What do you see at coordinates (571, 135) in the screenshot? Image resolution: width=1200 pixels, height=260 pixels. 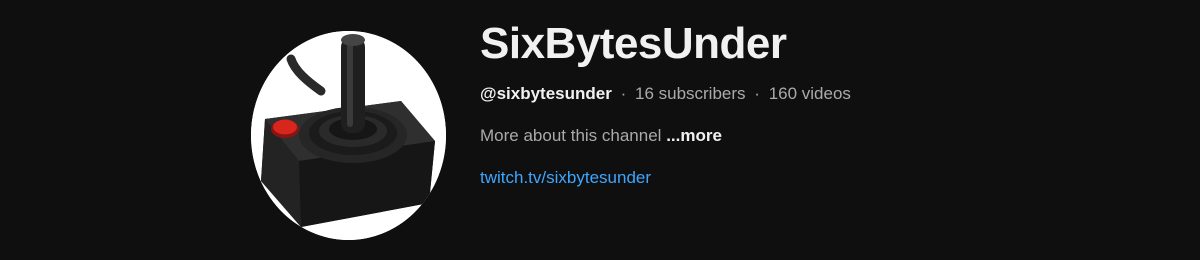 I see `description-text: More about this channel` at bounding box center [571, 135].